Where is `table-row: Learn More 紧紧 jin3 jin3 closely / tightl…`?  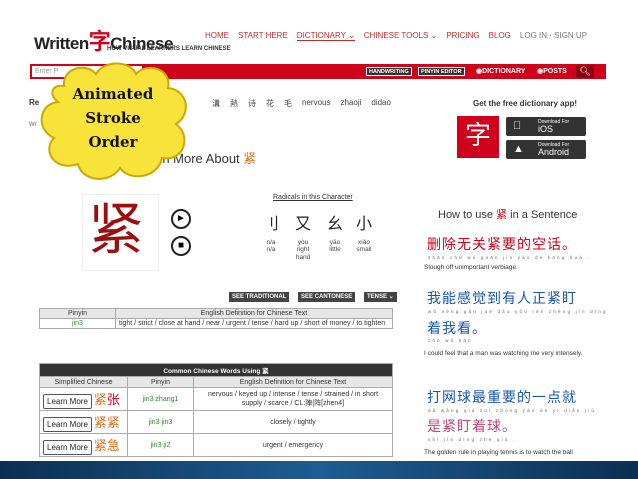 table-row: Learn More 紧紧 jin3 jin3 closely / tightl… is located at coordinates (216, 422).